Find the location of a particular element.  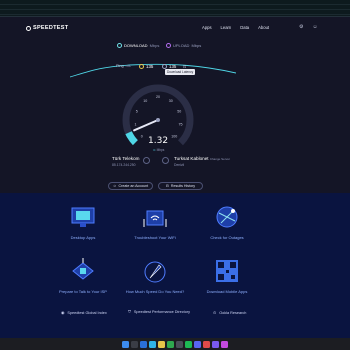

isp-block: Türk Telekom 85.174.244.250 is located at coordinates (126, 161).